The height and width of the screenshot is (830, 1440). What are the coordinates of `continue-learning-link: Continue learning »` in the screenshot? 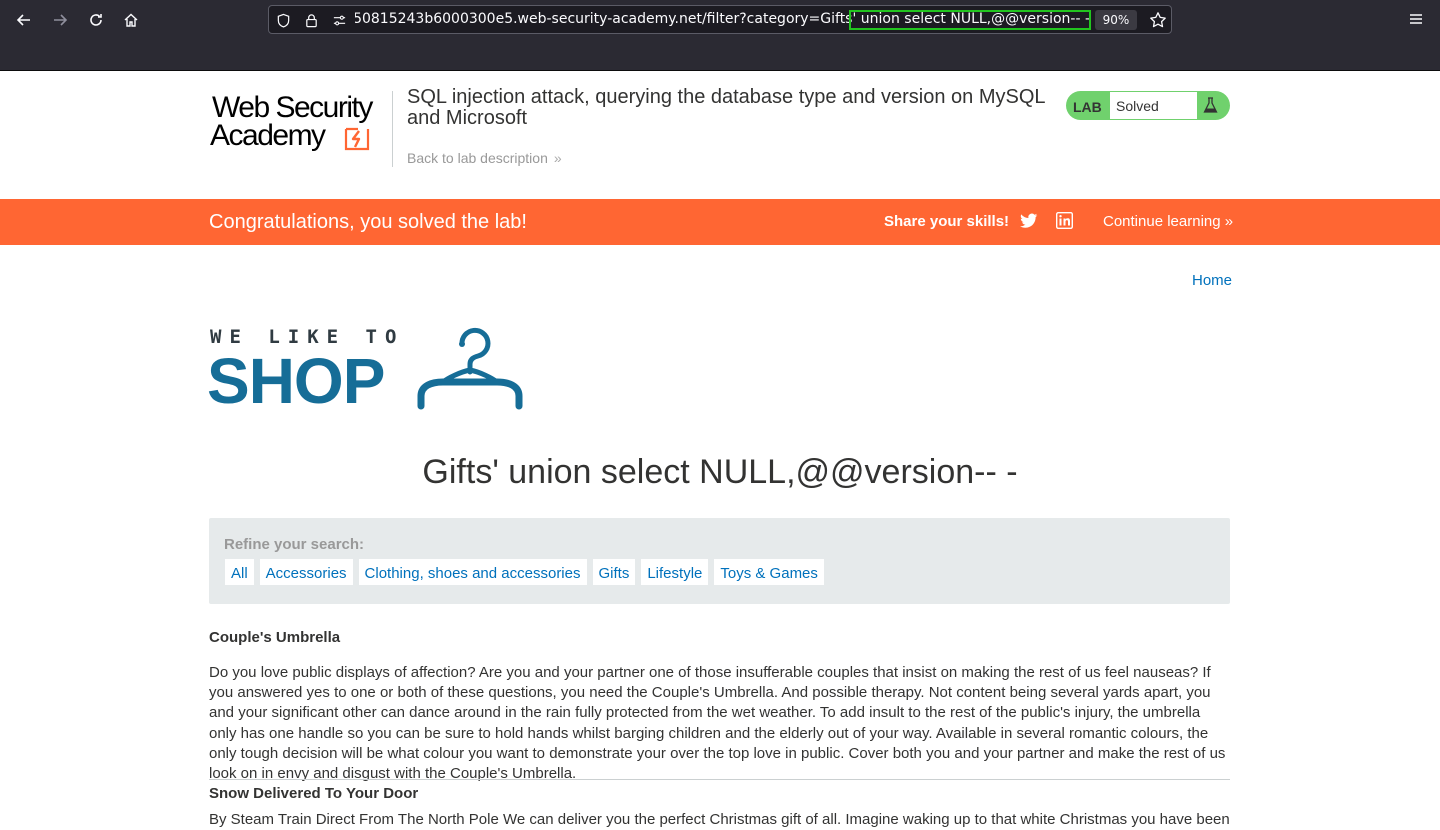 It's located at (1168, 221).